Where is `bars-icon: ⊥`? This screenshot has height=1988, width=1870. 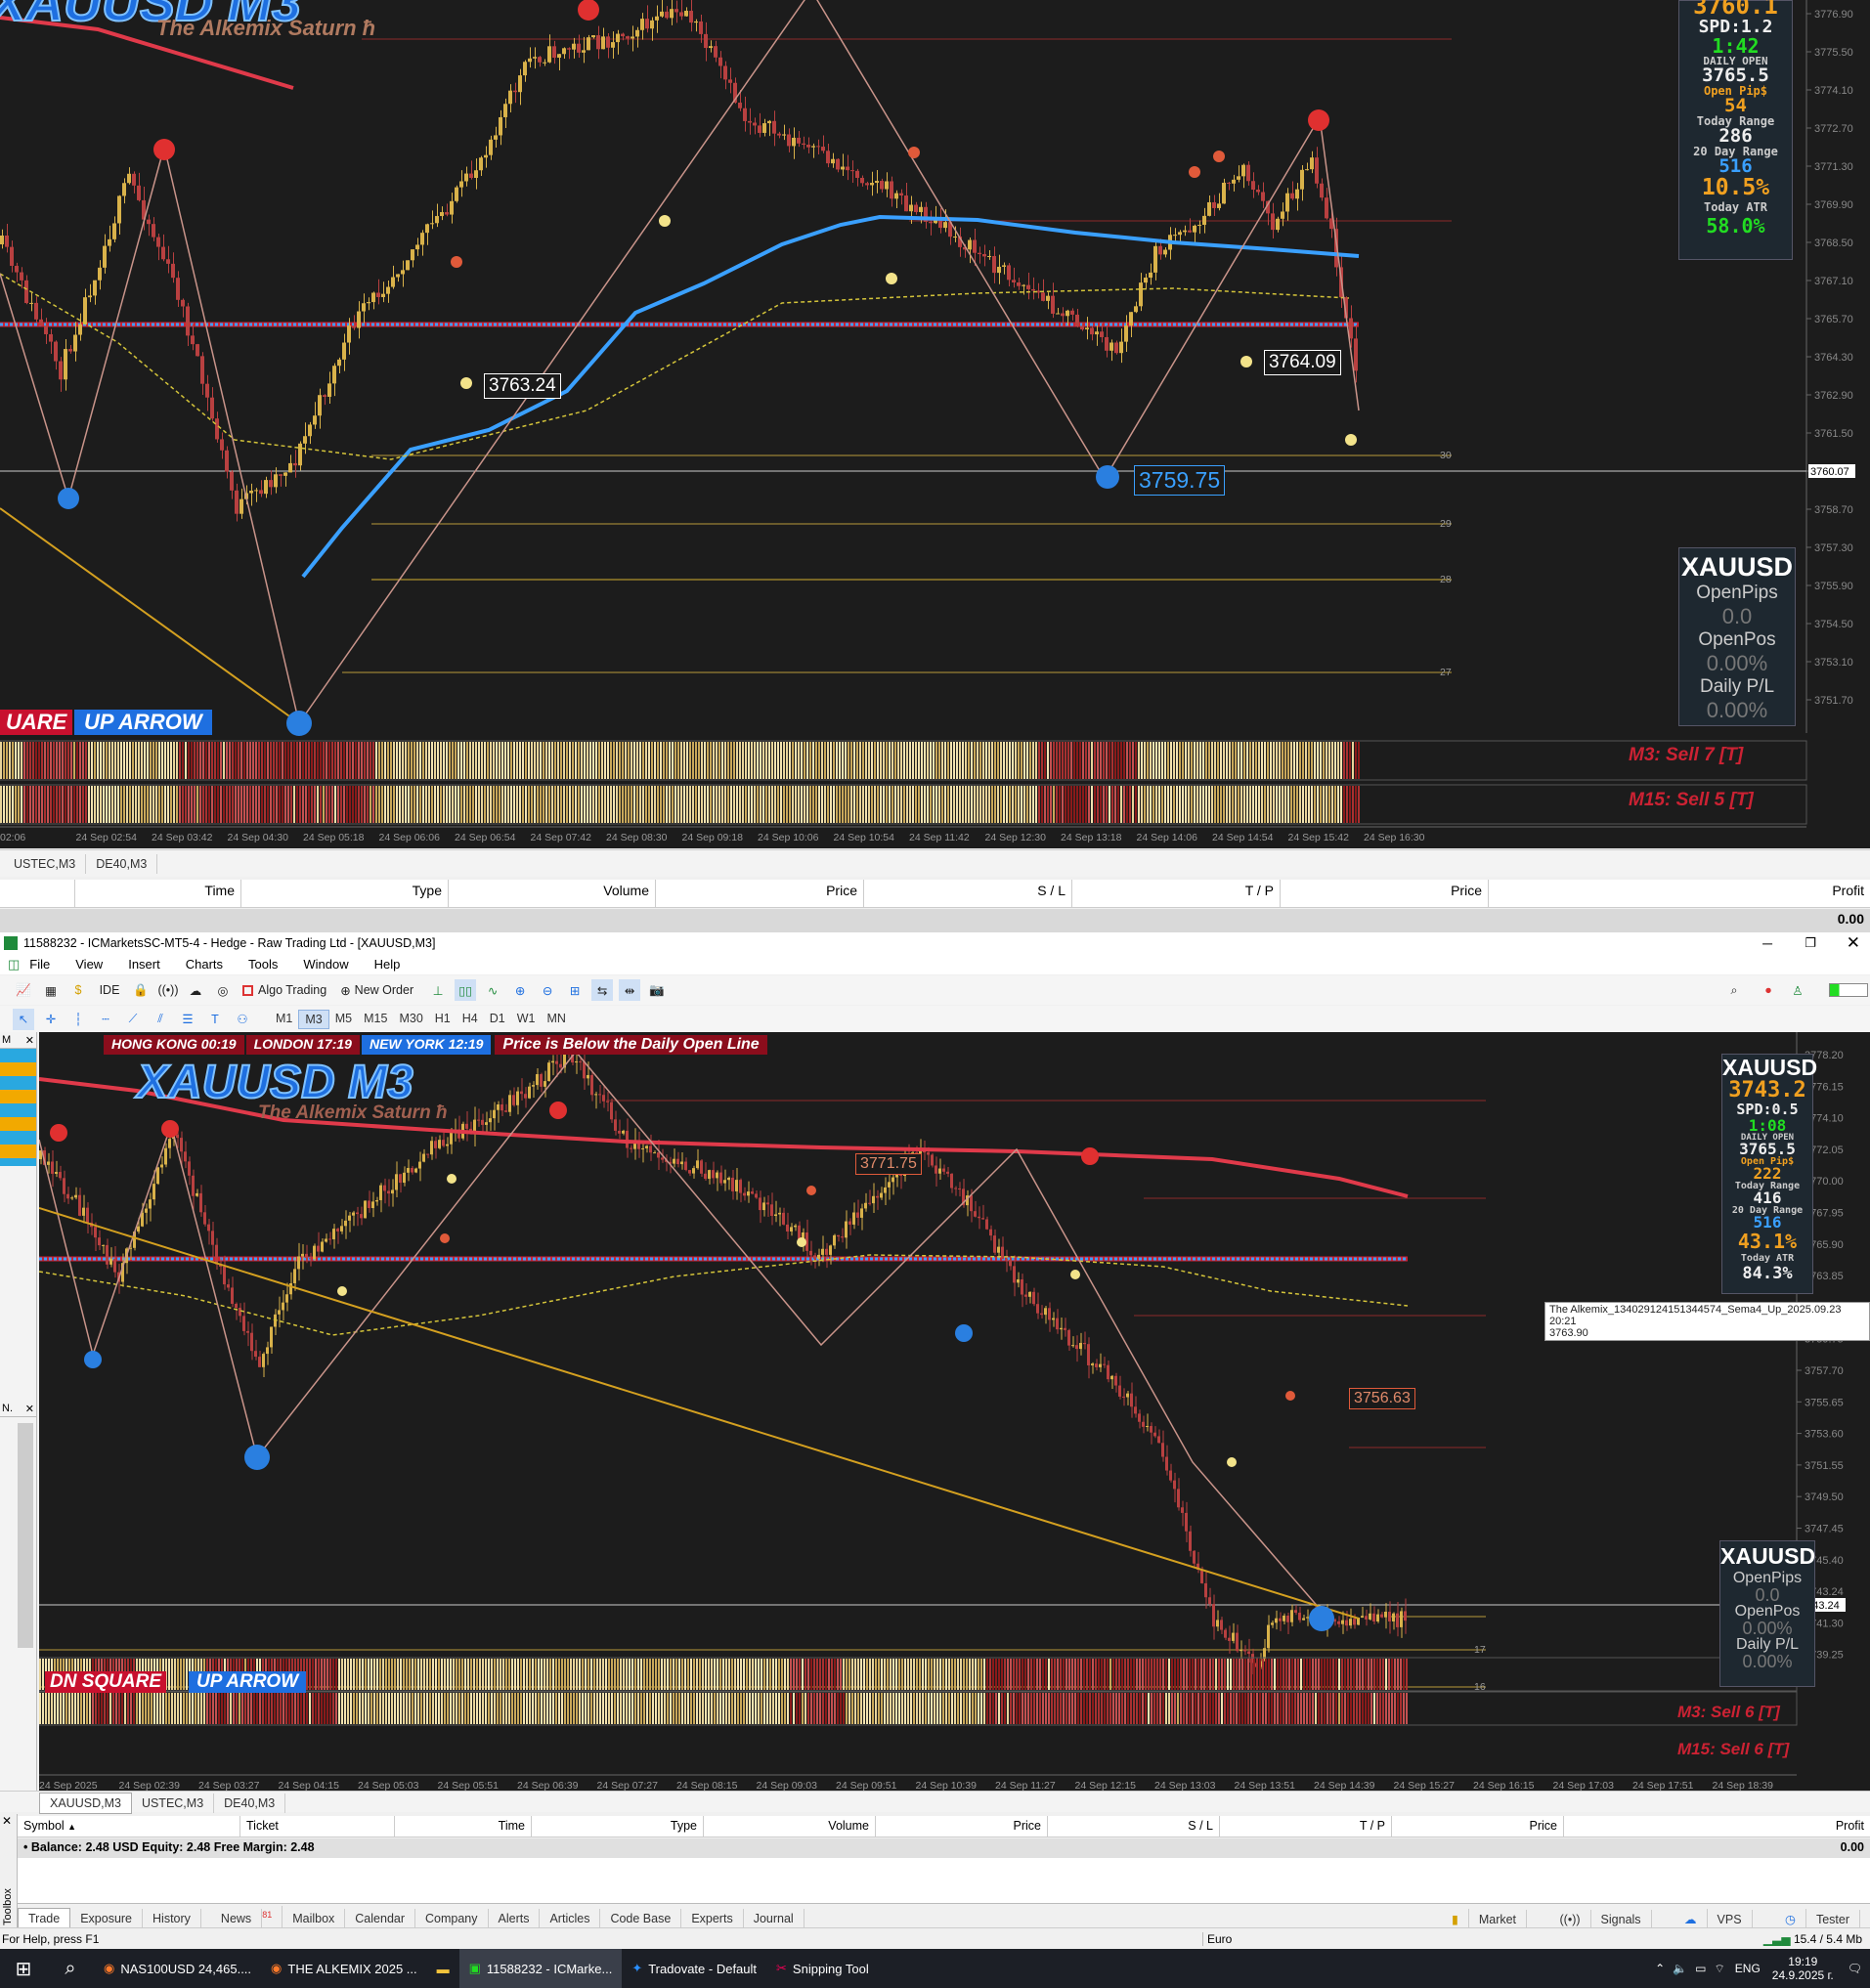
bars-icon: ⊥ is located at coordinates (438, 990).